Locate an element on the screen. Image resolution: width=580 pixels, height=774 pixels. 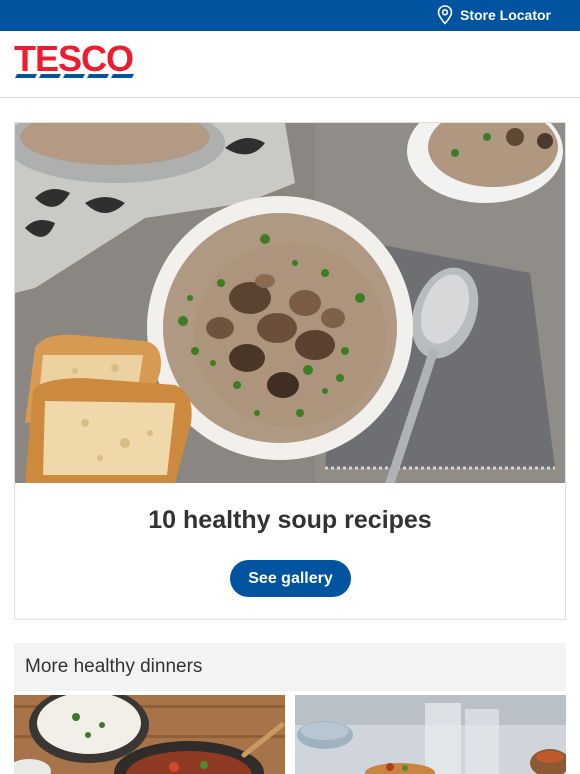
dinner-thumbnail-tacos is located at coordinates (430, 734).